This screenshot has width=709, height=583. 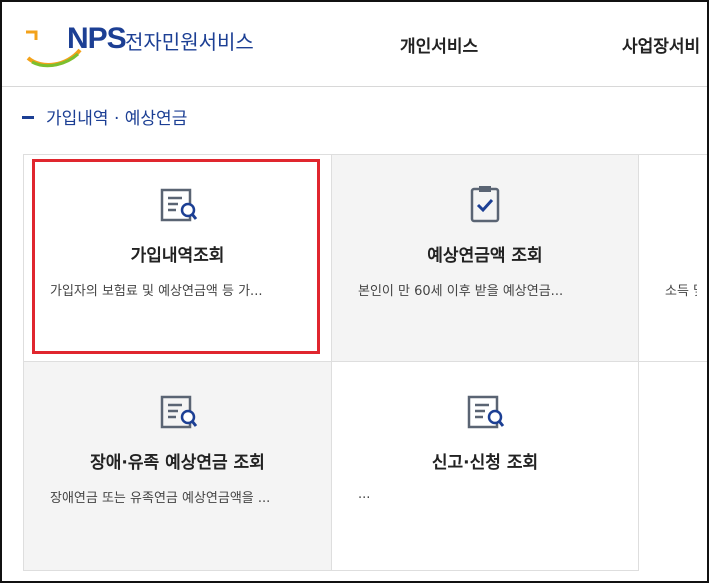 I want to click on card-title: 예상연금액 조회, so click(x=485, y=256).